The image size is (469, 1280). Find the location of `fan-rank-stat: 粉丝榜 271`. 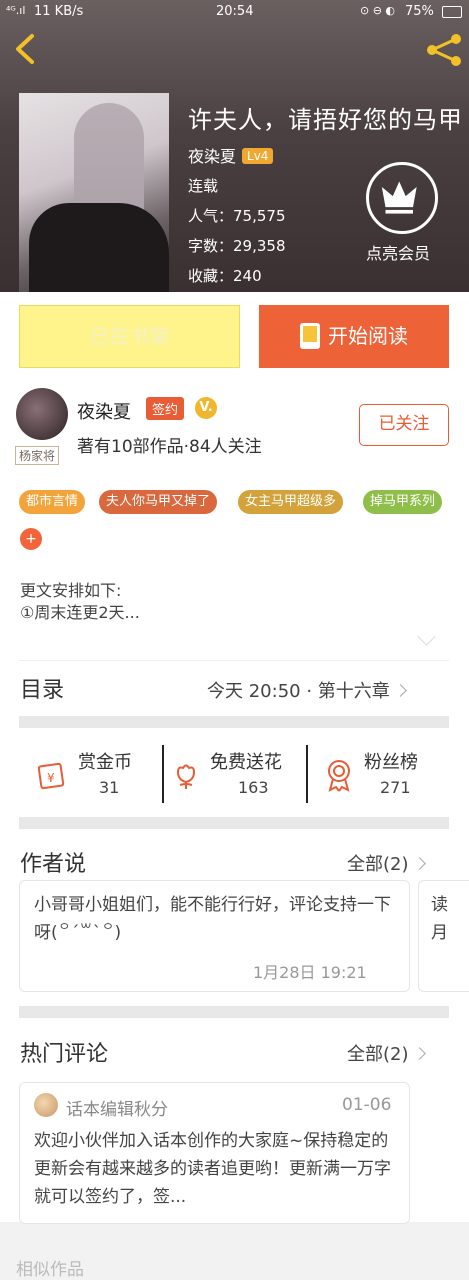

fan-rank-stat: 粉丝榜 271 is located at coordinates (387, 776).